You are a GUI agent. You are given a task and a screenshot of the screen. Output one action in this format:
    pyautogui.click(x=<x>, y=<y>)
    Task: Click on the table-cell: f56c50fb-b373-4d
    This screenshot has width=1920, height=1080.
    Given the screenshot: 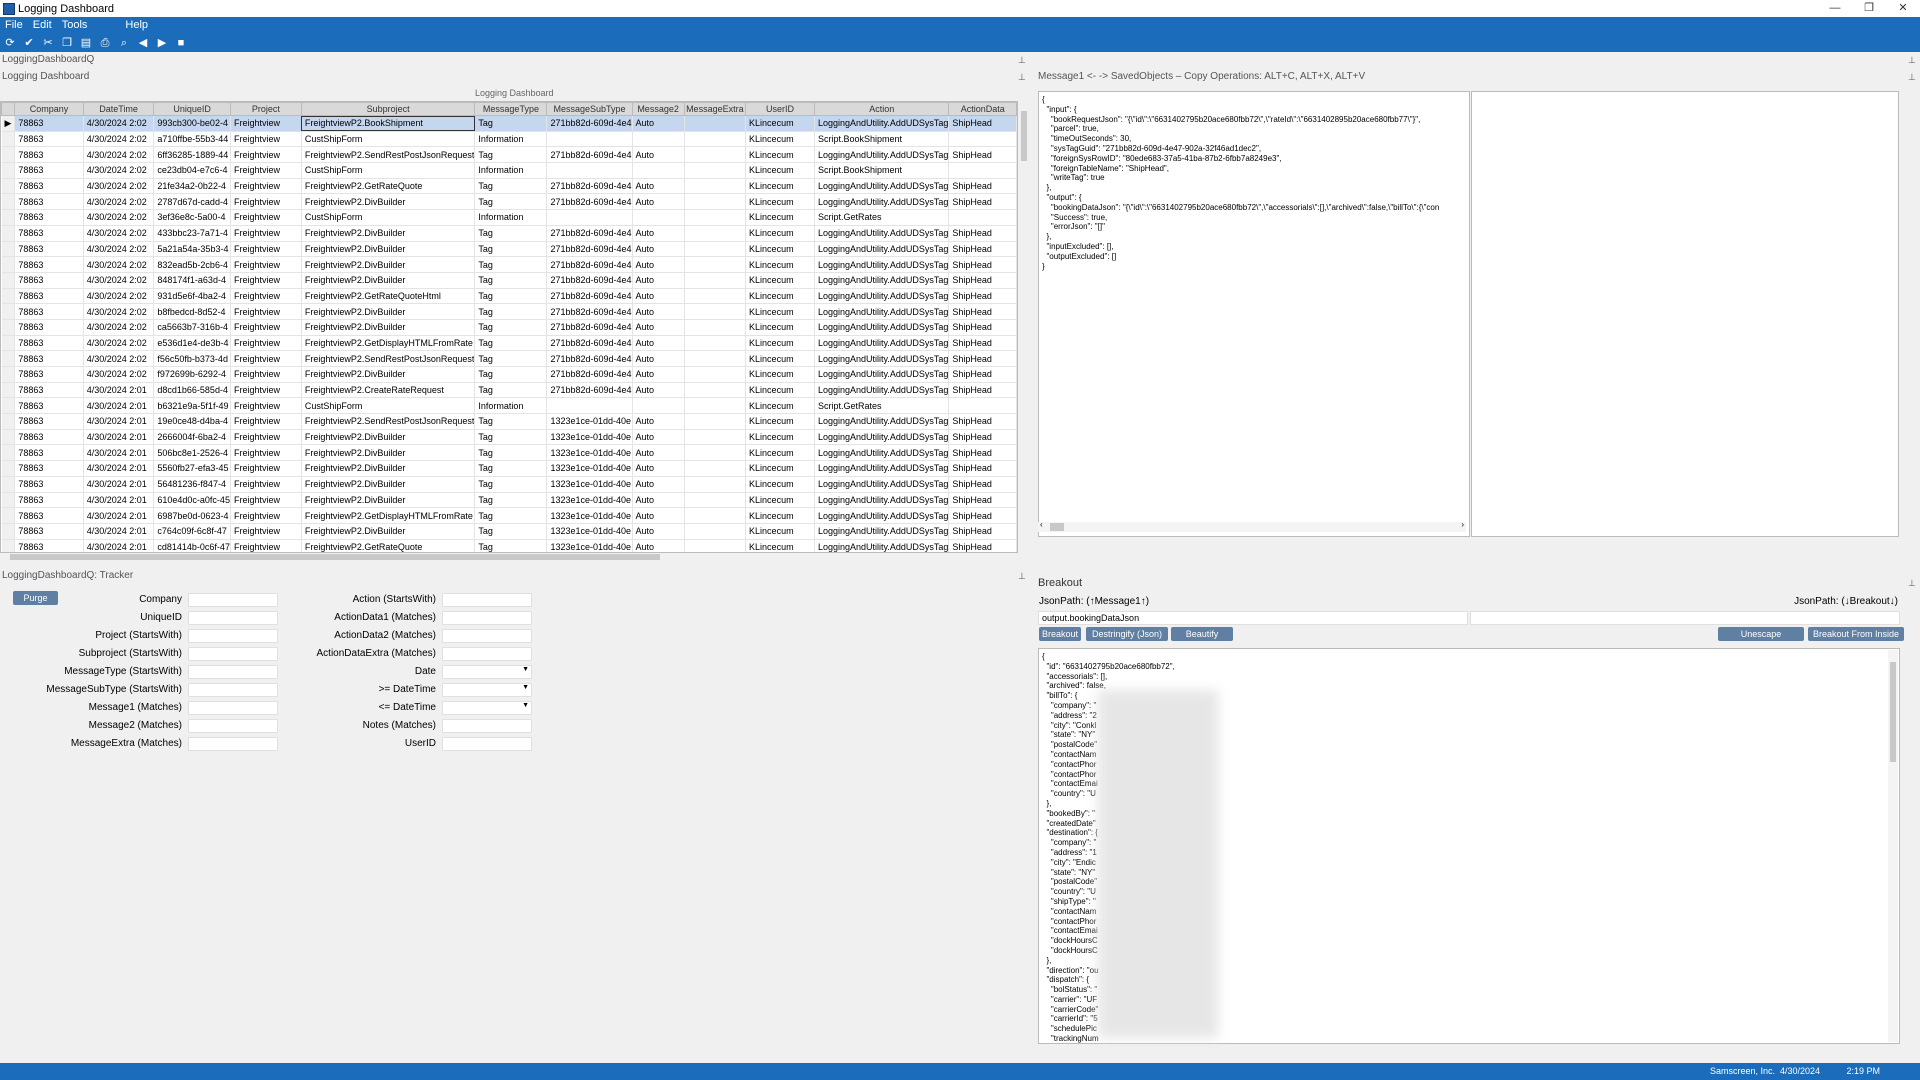 What is the action you would take?
    pyautogui.click(x=192, y=358)
    